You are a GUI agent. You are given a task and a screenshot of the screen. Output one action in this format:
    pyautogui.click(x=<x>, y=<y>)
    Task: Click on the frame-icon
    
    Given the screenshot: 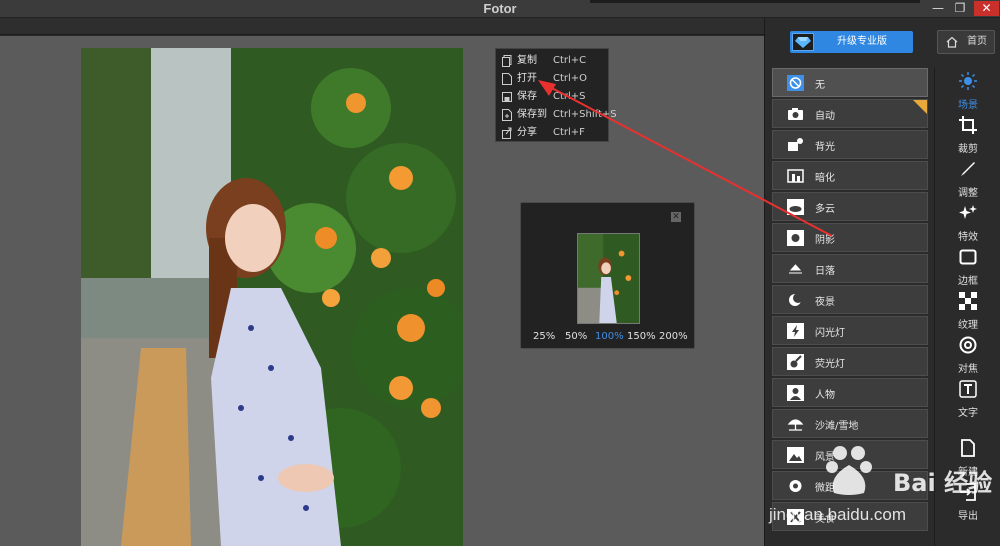 What is the action you would take?
    pyautogui.click(x=968, y=257)
    